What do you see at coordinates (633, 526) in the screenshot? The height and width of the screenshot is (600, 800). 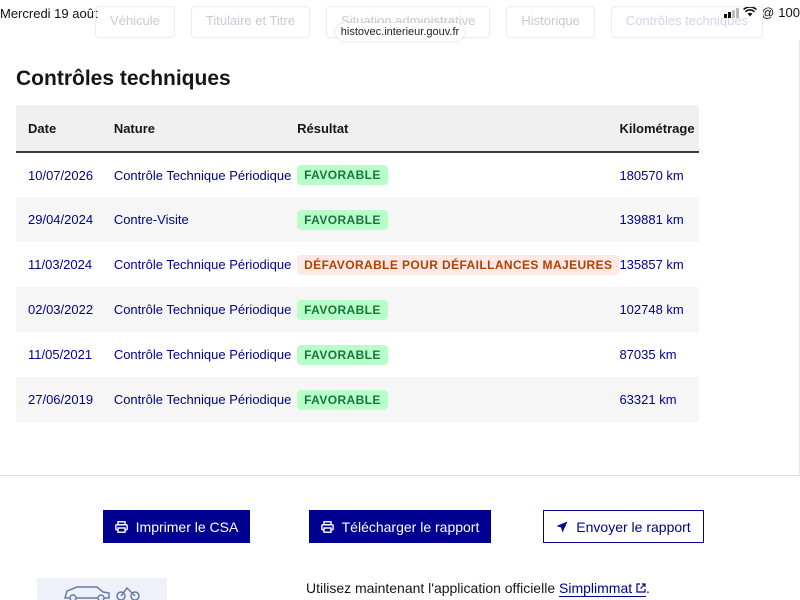 I see `send-report-label: Envoyer le rapport` at bounding box center [633, 526].